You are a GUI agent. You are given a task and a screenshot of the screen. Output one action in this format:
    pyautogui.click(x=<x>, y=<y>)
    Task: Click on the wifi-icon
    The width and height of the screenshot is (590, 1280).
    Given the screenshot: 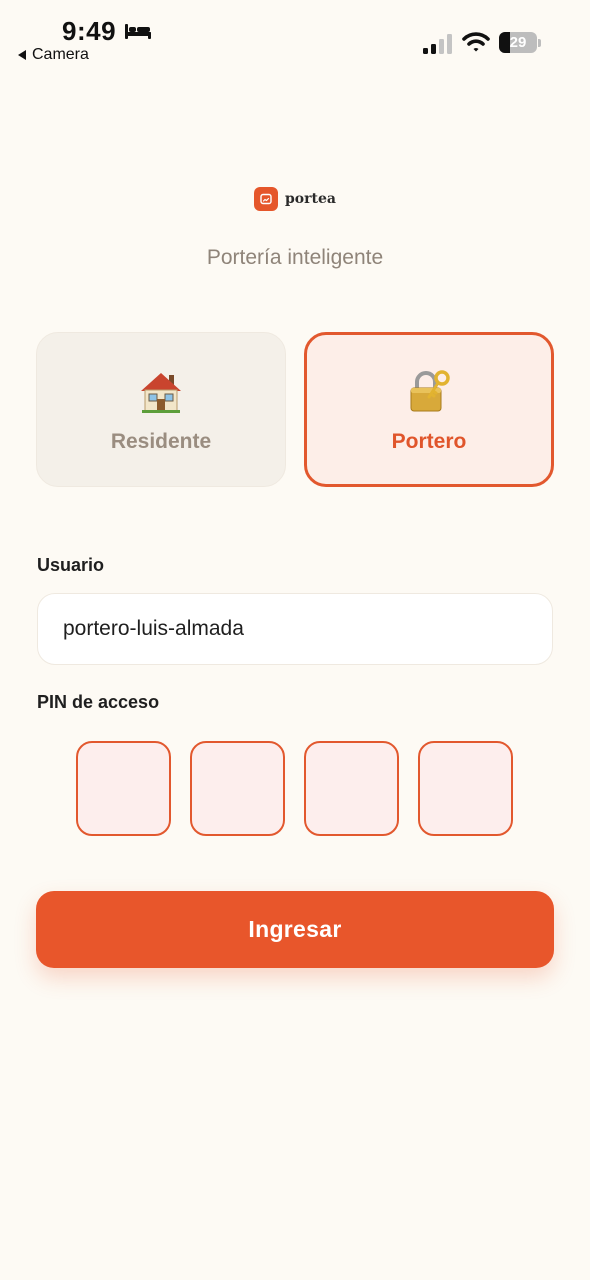 What is the action you would take?
    pyautogui.click(x=476, y=42)
    